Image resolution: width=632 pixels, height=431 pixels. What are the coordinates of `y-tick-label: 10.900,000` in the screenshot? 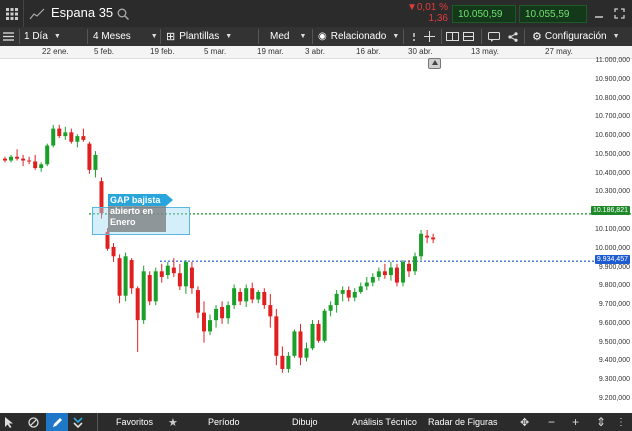 It's located at (612, 79).